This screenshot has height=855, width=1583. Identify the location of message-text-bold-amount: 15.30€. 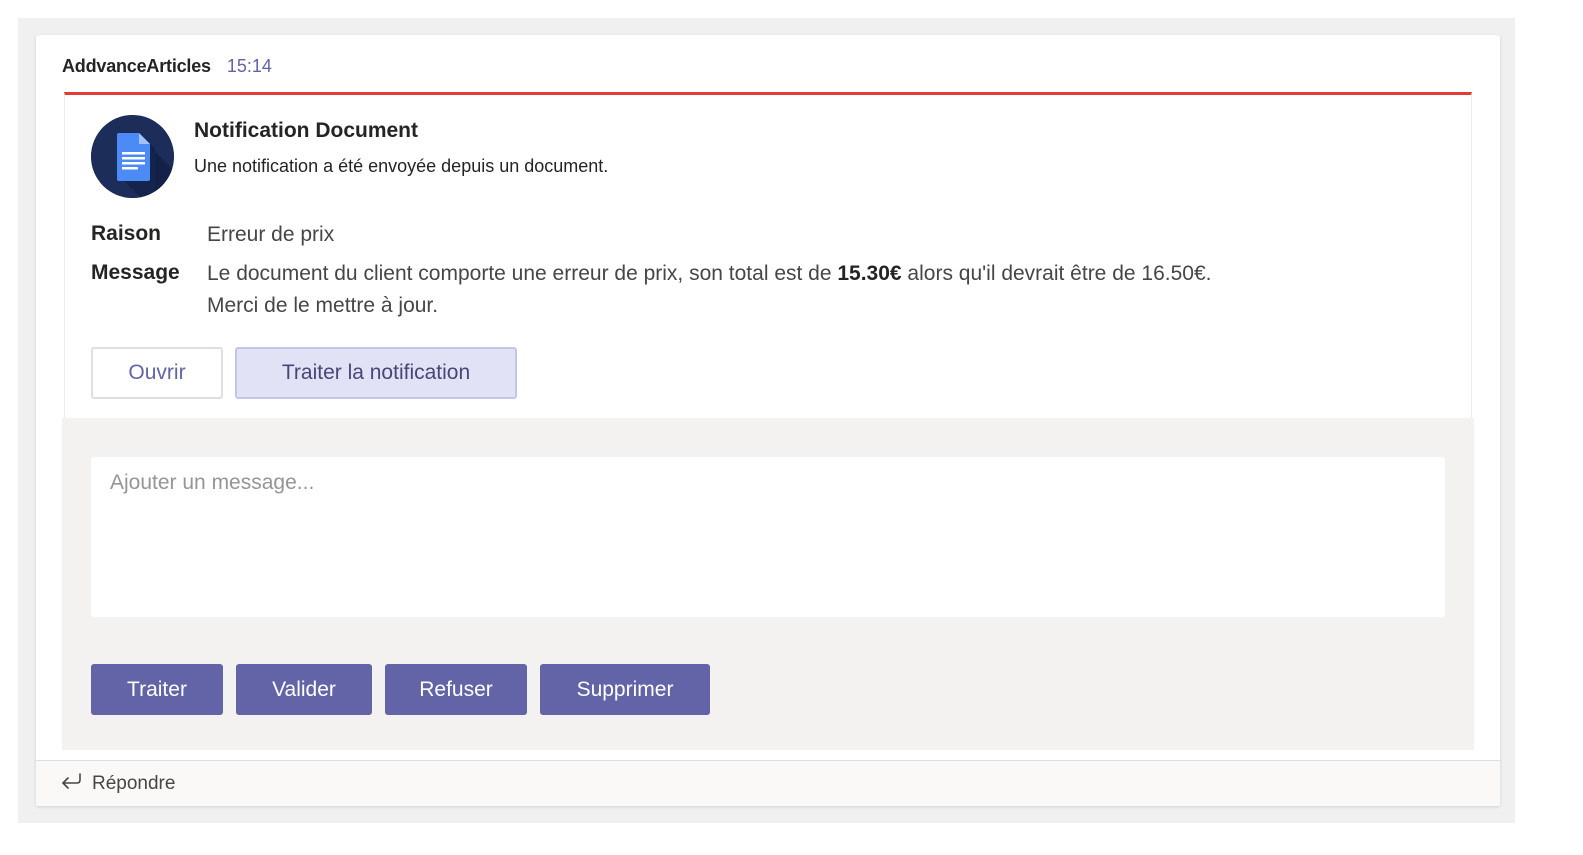
(869, 273).